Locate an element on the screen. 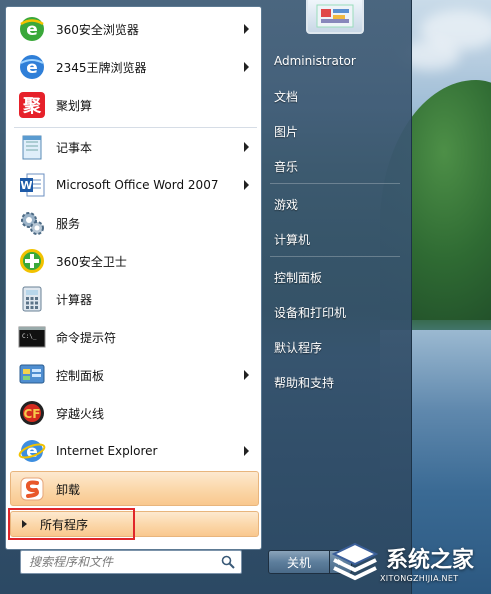  360-safe-icon is located at coordinates (32, 261).